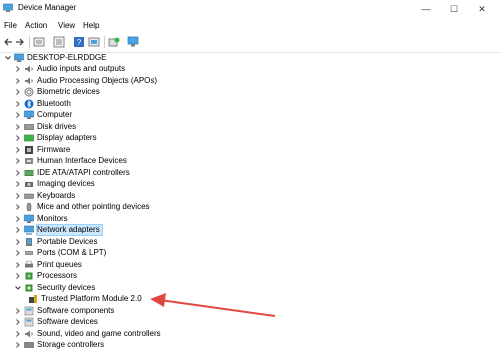 Image resolution: width=500 pixels, height=353 pixels. Describe the element at coordinates (454, 9) in the screenshot. I see `maximize-button: ☐` at that location.